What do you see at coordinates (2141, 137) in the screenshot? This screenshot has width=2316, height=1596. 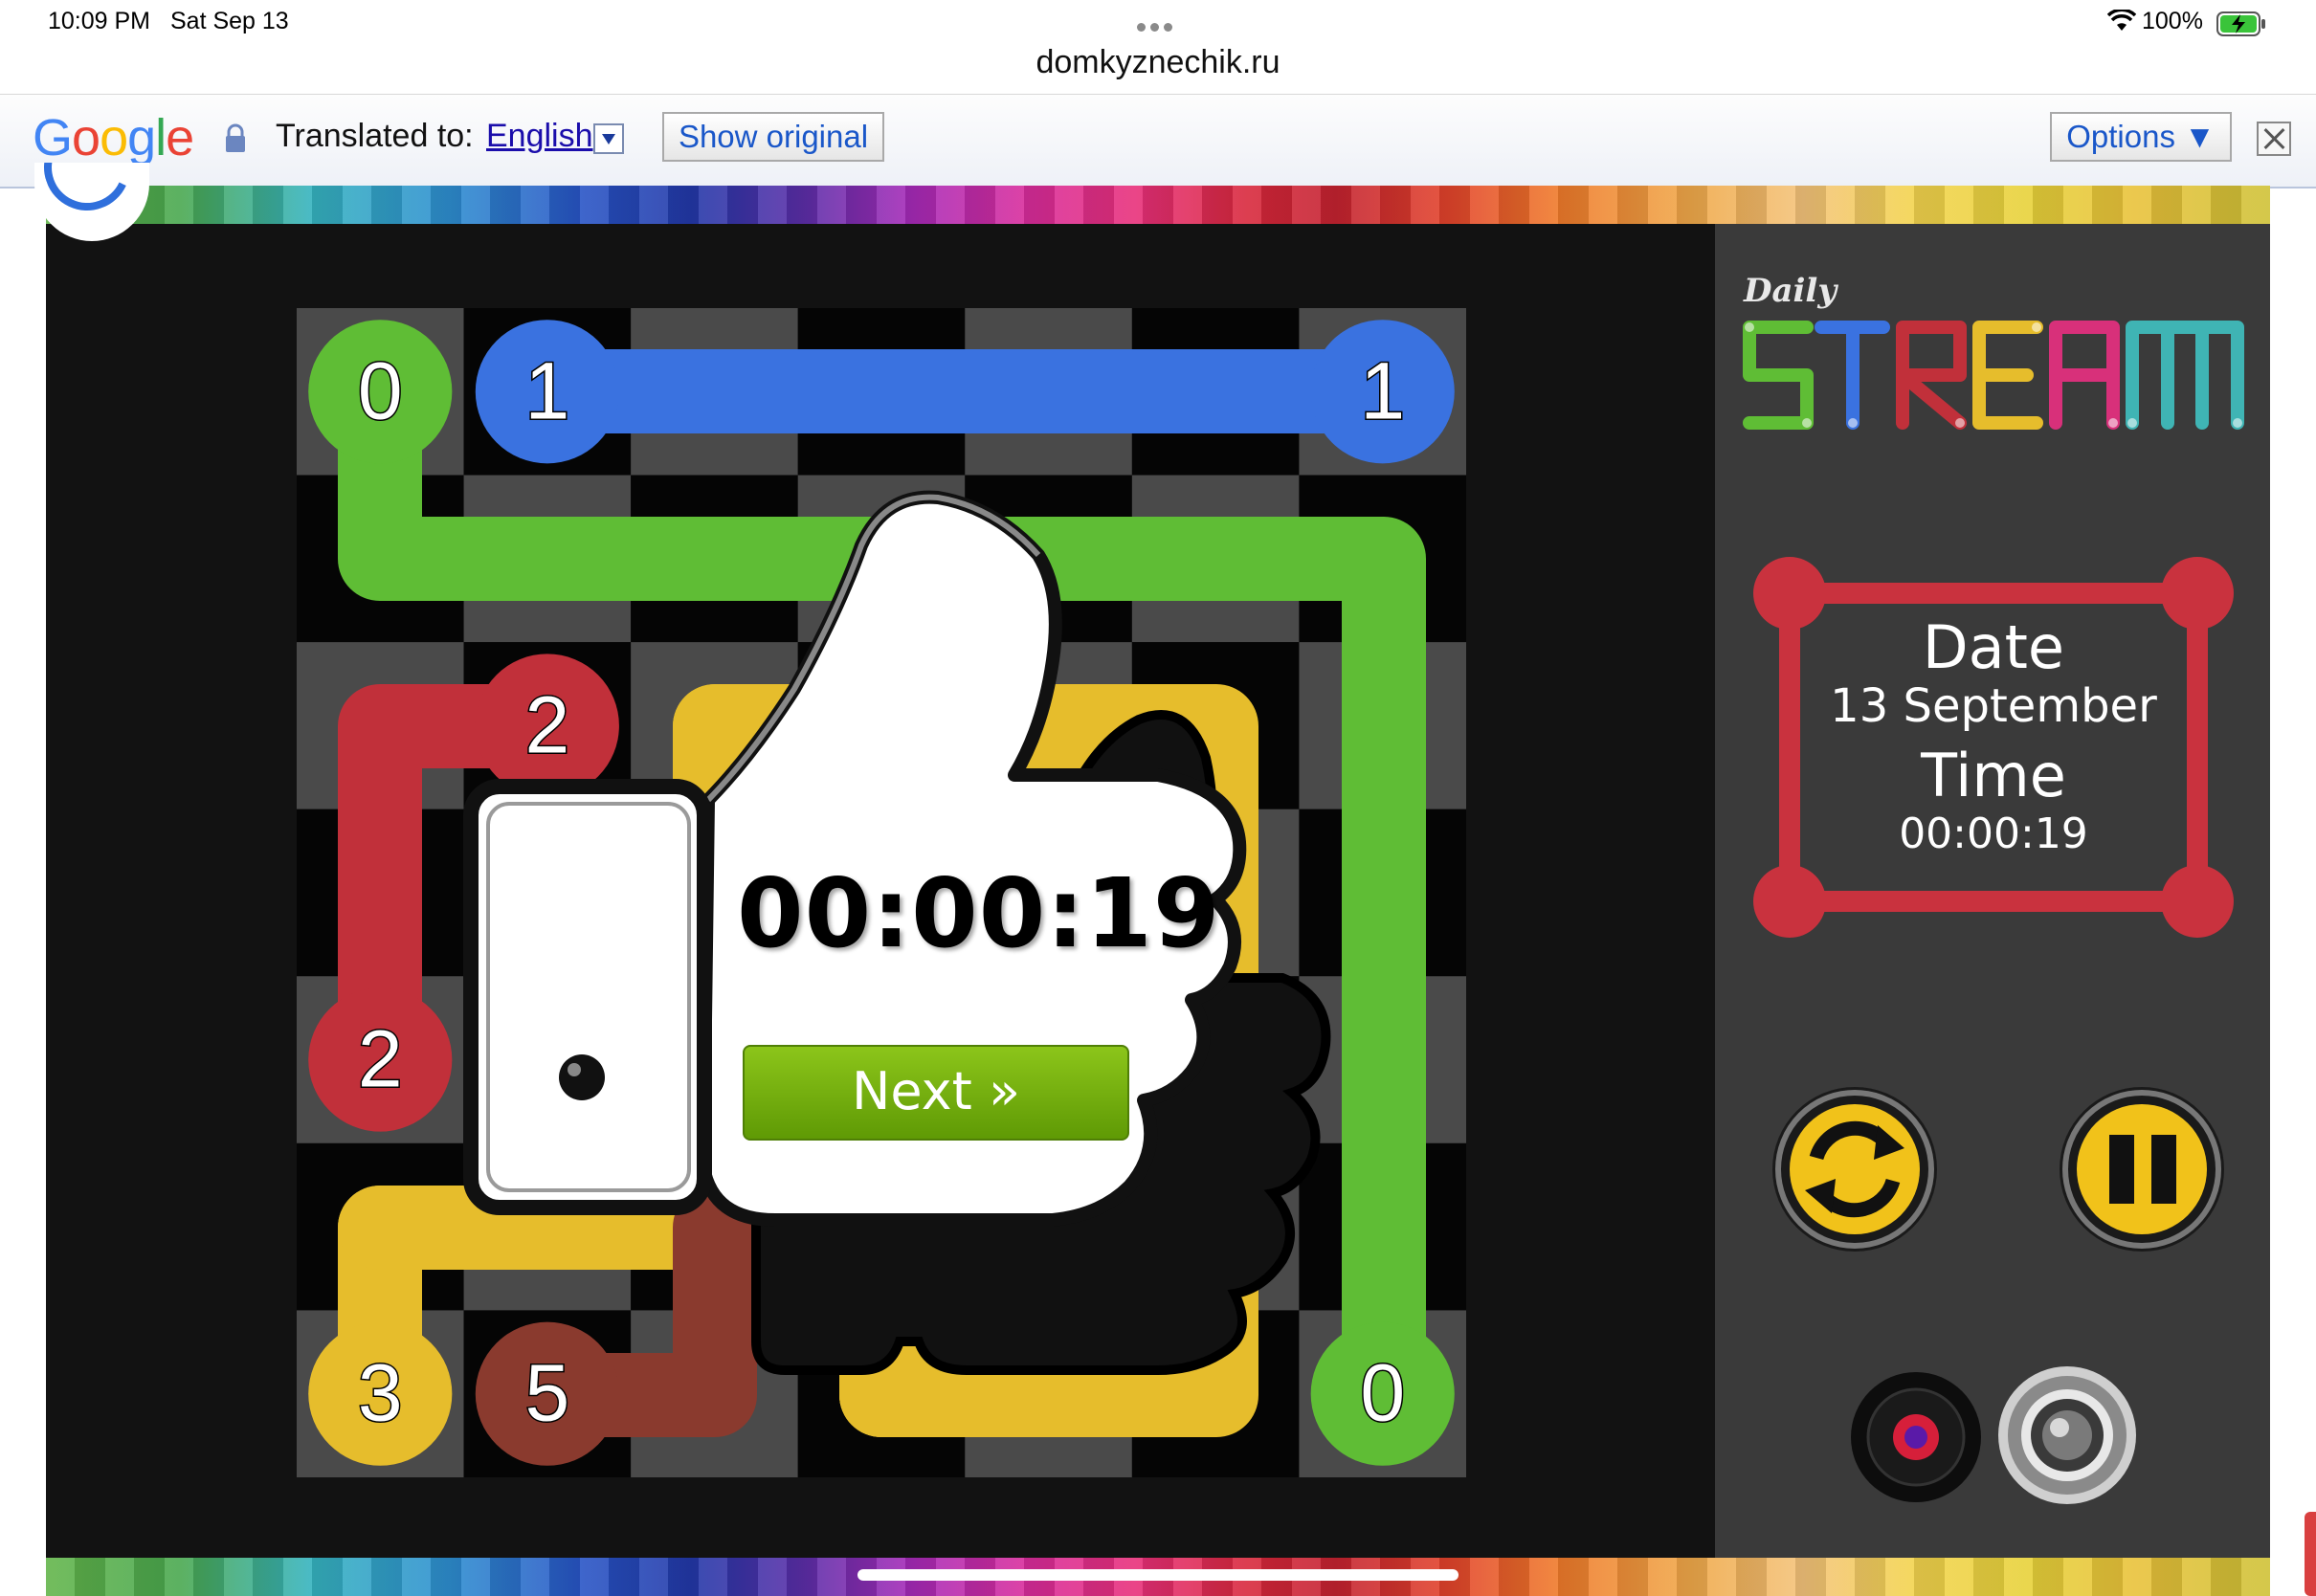 I see `options-button: Options ▼` at bounding box center [2141, 137].